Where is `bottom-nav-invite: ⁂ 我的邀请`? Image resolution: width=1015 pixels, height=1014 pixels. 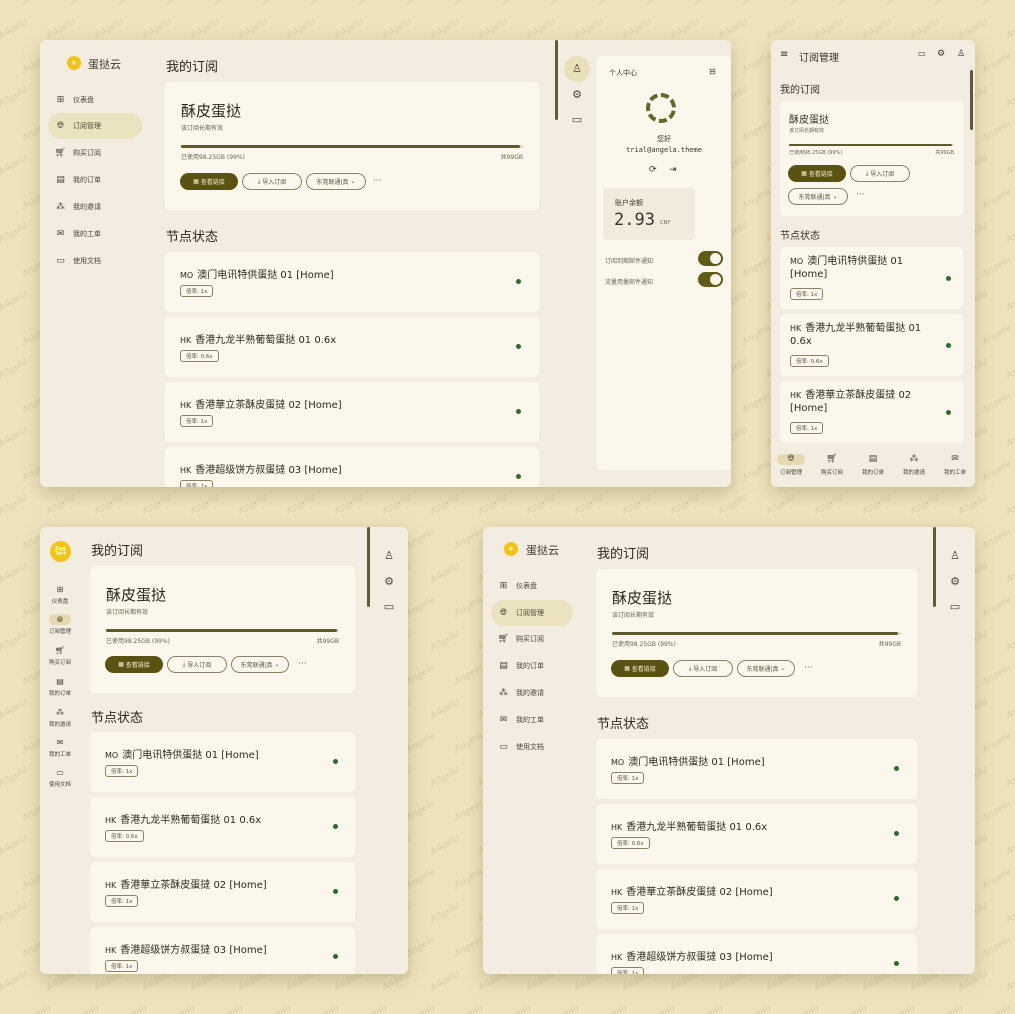
bottom-nav-invite: ⁂ 我的邀请 is located at coordinates (914, 465).